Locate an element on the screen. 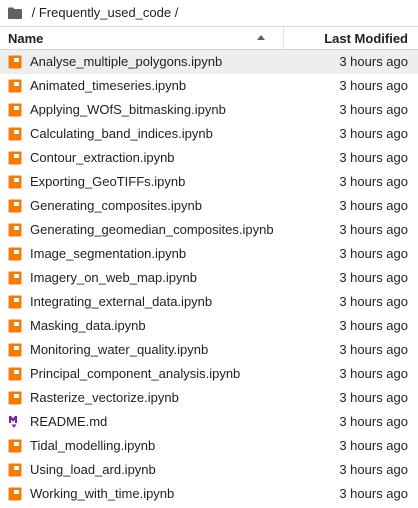 Image resolution: width=418 pixels, height=508 pixels. file-row: Working_with_time.ipynb 3 hours ago is located at coordinates (209, 494).